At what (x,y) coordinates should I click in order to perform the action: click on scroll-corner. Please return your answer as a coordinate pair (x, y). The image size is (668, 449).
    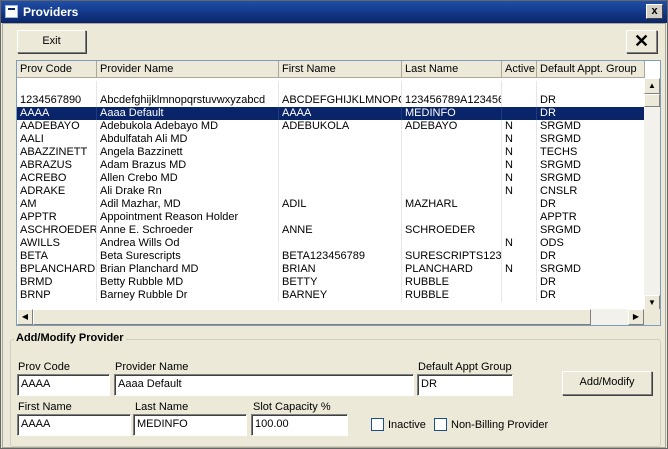
    Looking at the image, I should click on (652, 317).